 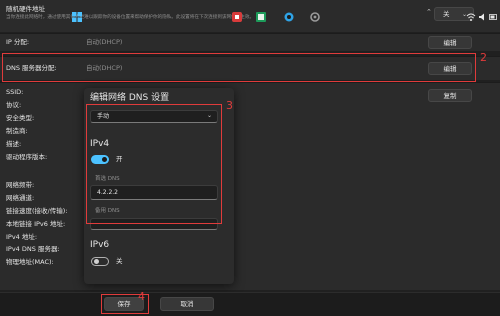 I want to click on chevron-up-icon: ⌃, so click(x=431, y=12).